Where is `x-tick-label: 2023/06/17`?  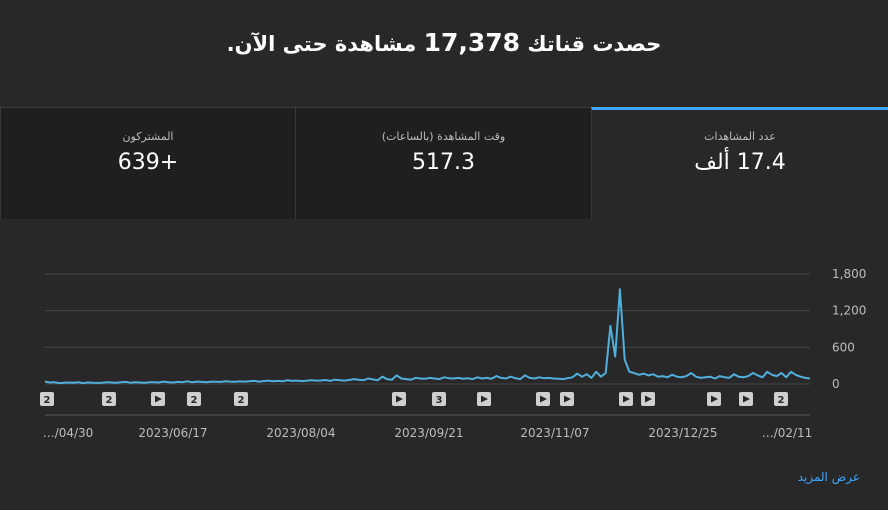 x-tick-label: 2023/06/17 is located at coordinates (172, 433).